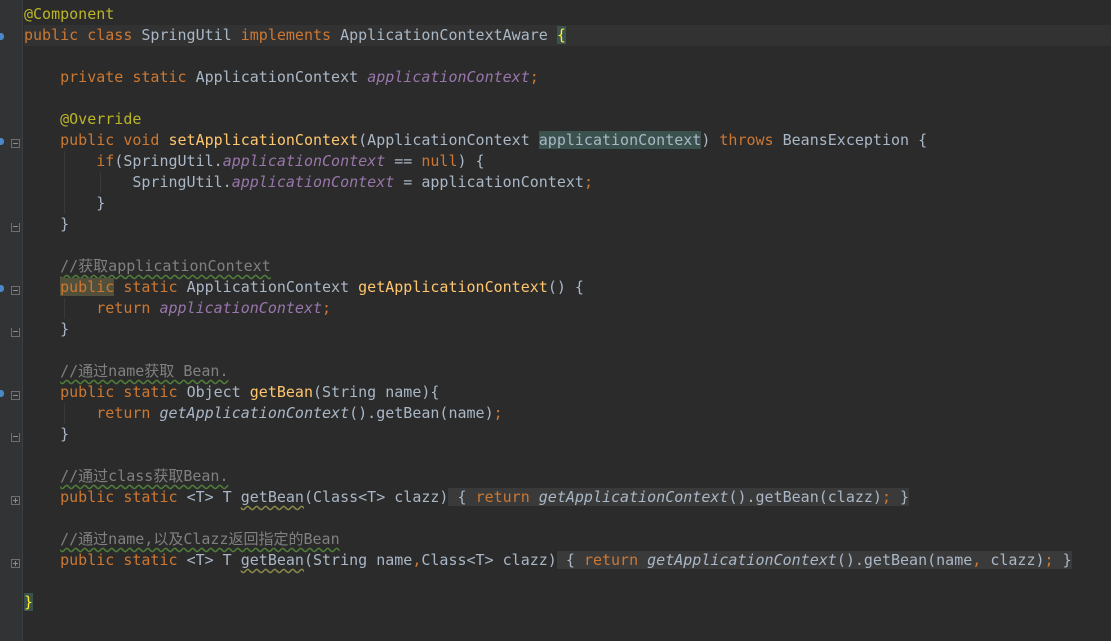 Image resolution: width=1111 pixels, height=641 pixels. Describe the element at coordinates (186, 35) in the screenshot. I see `class-name: SpringUtil` at that location.